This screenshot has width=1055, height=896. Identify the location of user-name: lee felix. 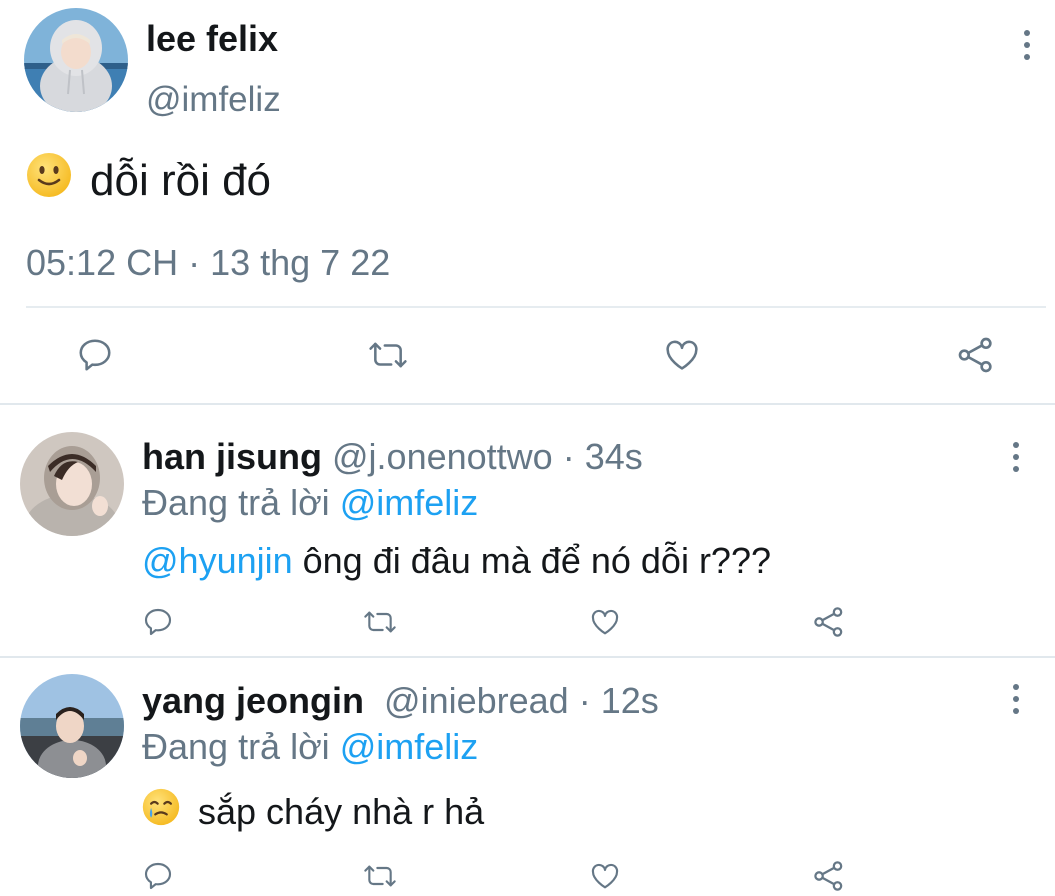
(212, 39).